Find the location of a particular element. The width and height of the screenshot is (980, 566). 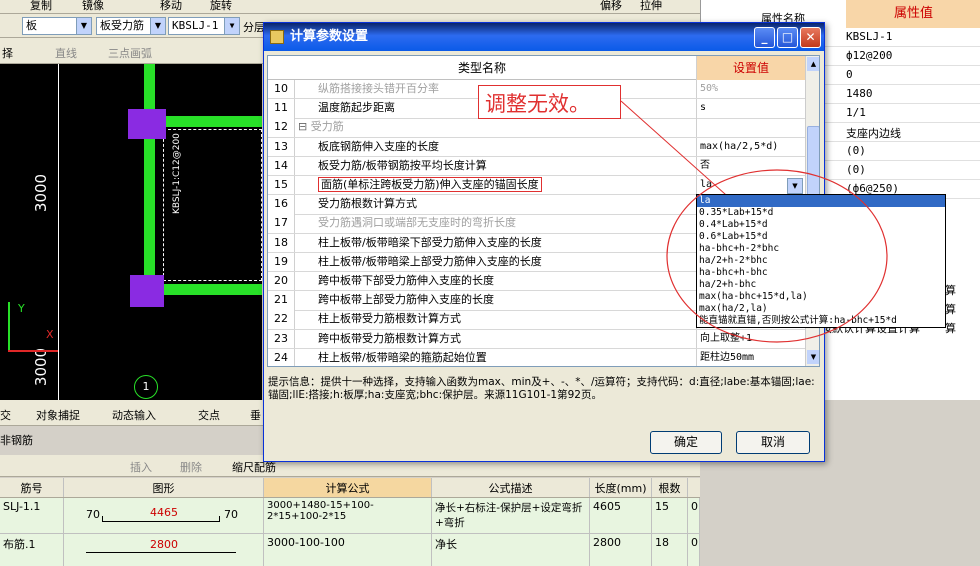

object-snap-toggle: 对象捕捉 is located at coordinates (58, 415).